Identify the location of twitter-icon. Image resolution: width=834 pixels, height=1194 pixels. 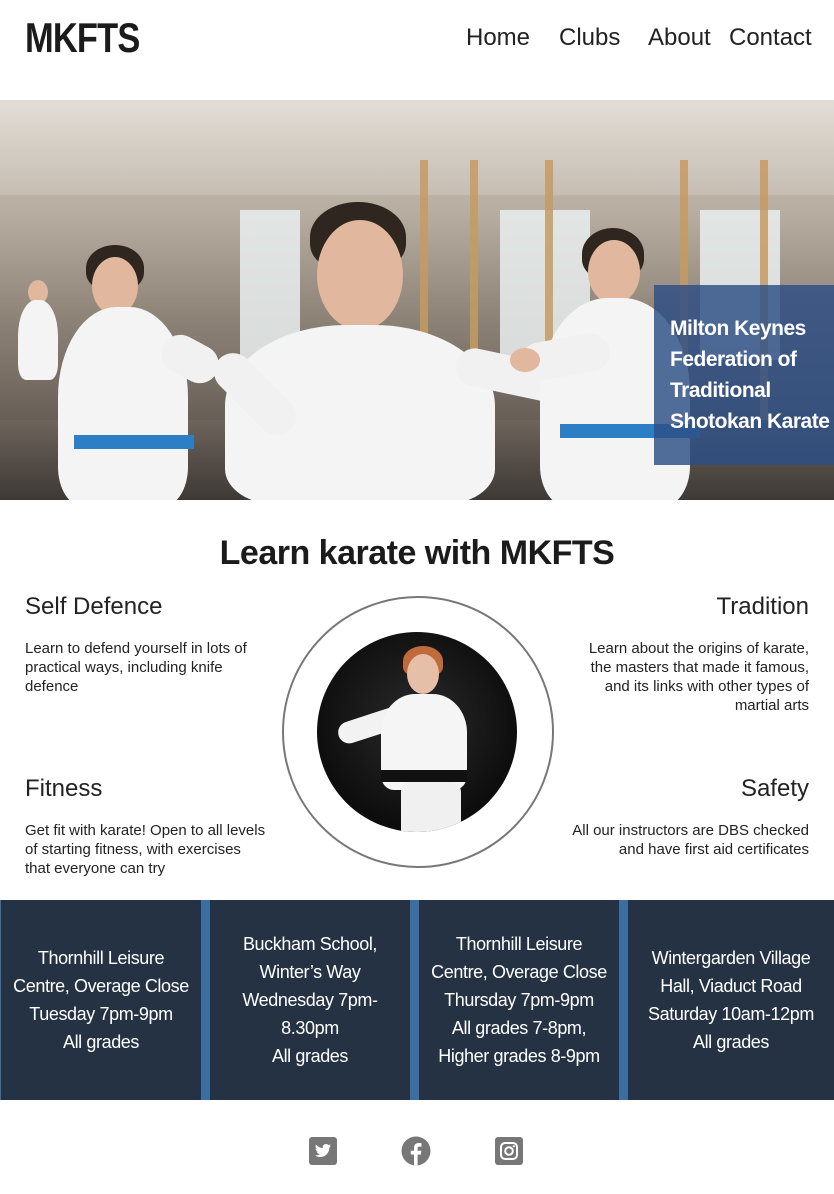
(323, 1151).